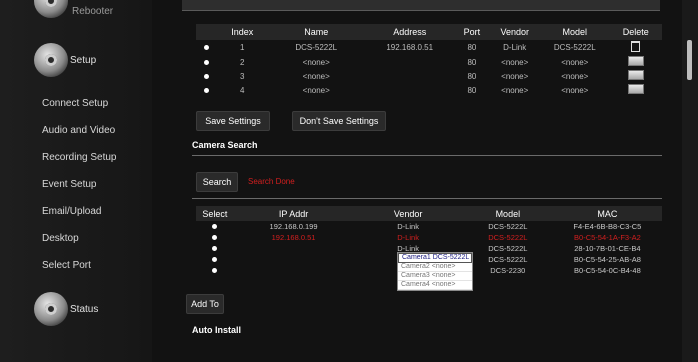 The image size is (698, 362). What do you see at coordinates (607, 248) in the screenshot?
I see `result-mac: 28-10-7B-01-CE-B4` at bounding box center [607, 248].